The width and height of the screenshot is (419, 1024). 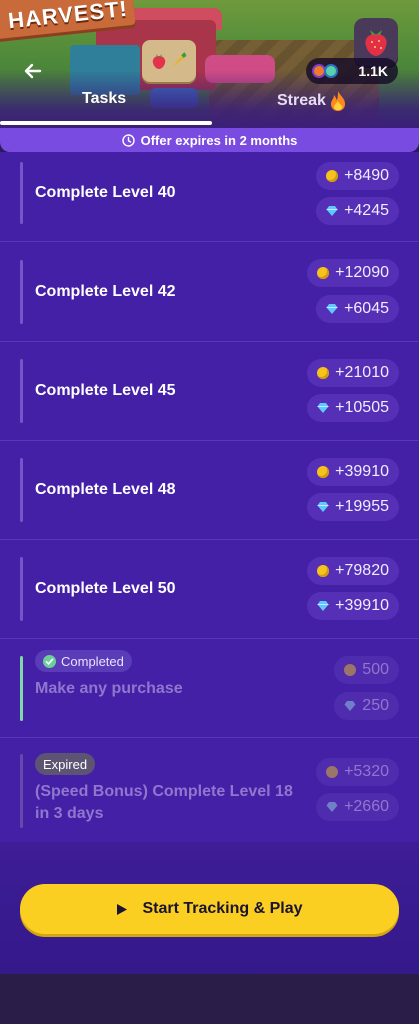 What do you see at coordinates (362, 372) in the screenshot?
I see `coin-reward-value: +21010` at bounding box center [362, 372].